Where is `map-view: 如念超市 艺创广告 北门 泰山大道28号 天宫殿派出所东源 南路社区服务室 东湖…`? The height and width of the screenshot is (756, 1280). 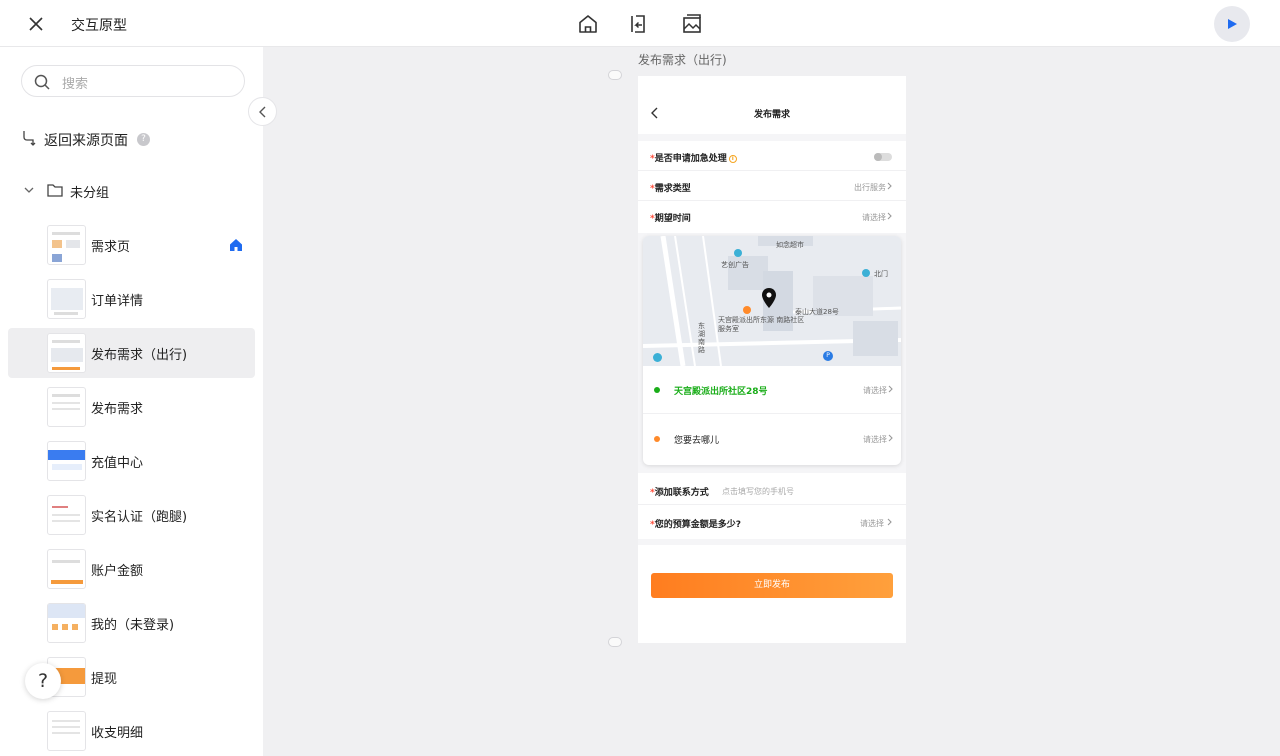 map-view: 如念超市 艺创广告 北门 泰山大道28号 天宫殿派出所东源 南路社区服务室 东湖… is located at coordinates (772, 301).